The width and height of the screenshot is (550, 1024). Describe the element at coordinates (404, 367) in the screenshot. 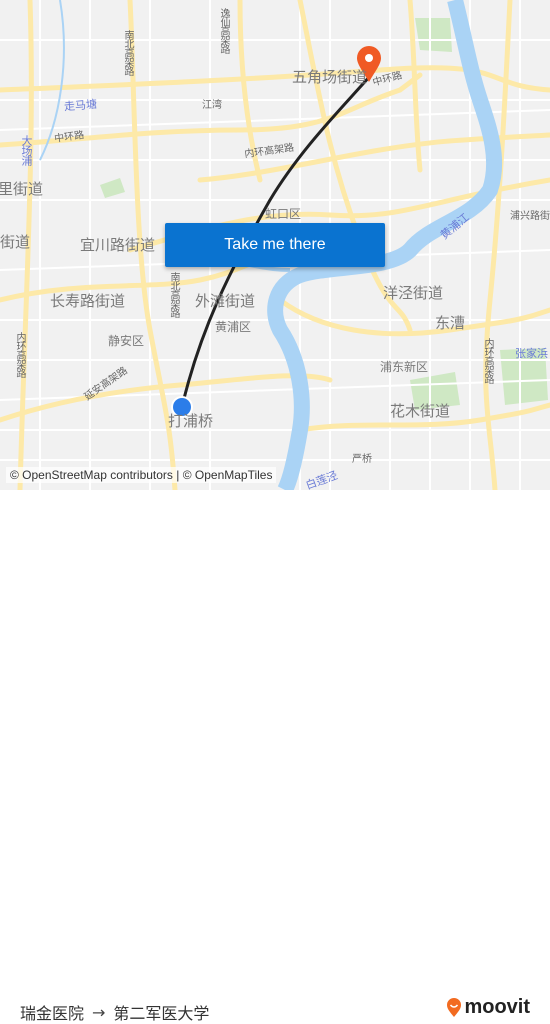

I see `label-pudong: 浦东新区` at that location.